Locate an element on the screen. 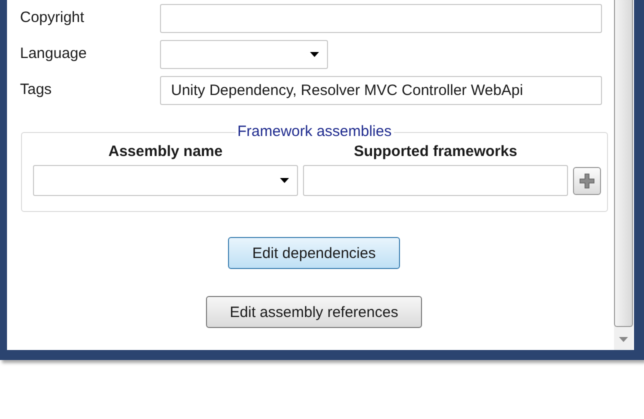  action-button: Edit dependencies is located at coordinates (314, 253).